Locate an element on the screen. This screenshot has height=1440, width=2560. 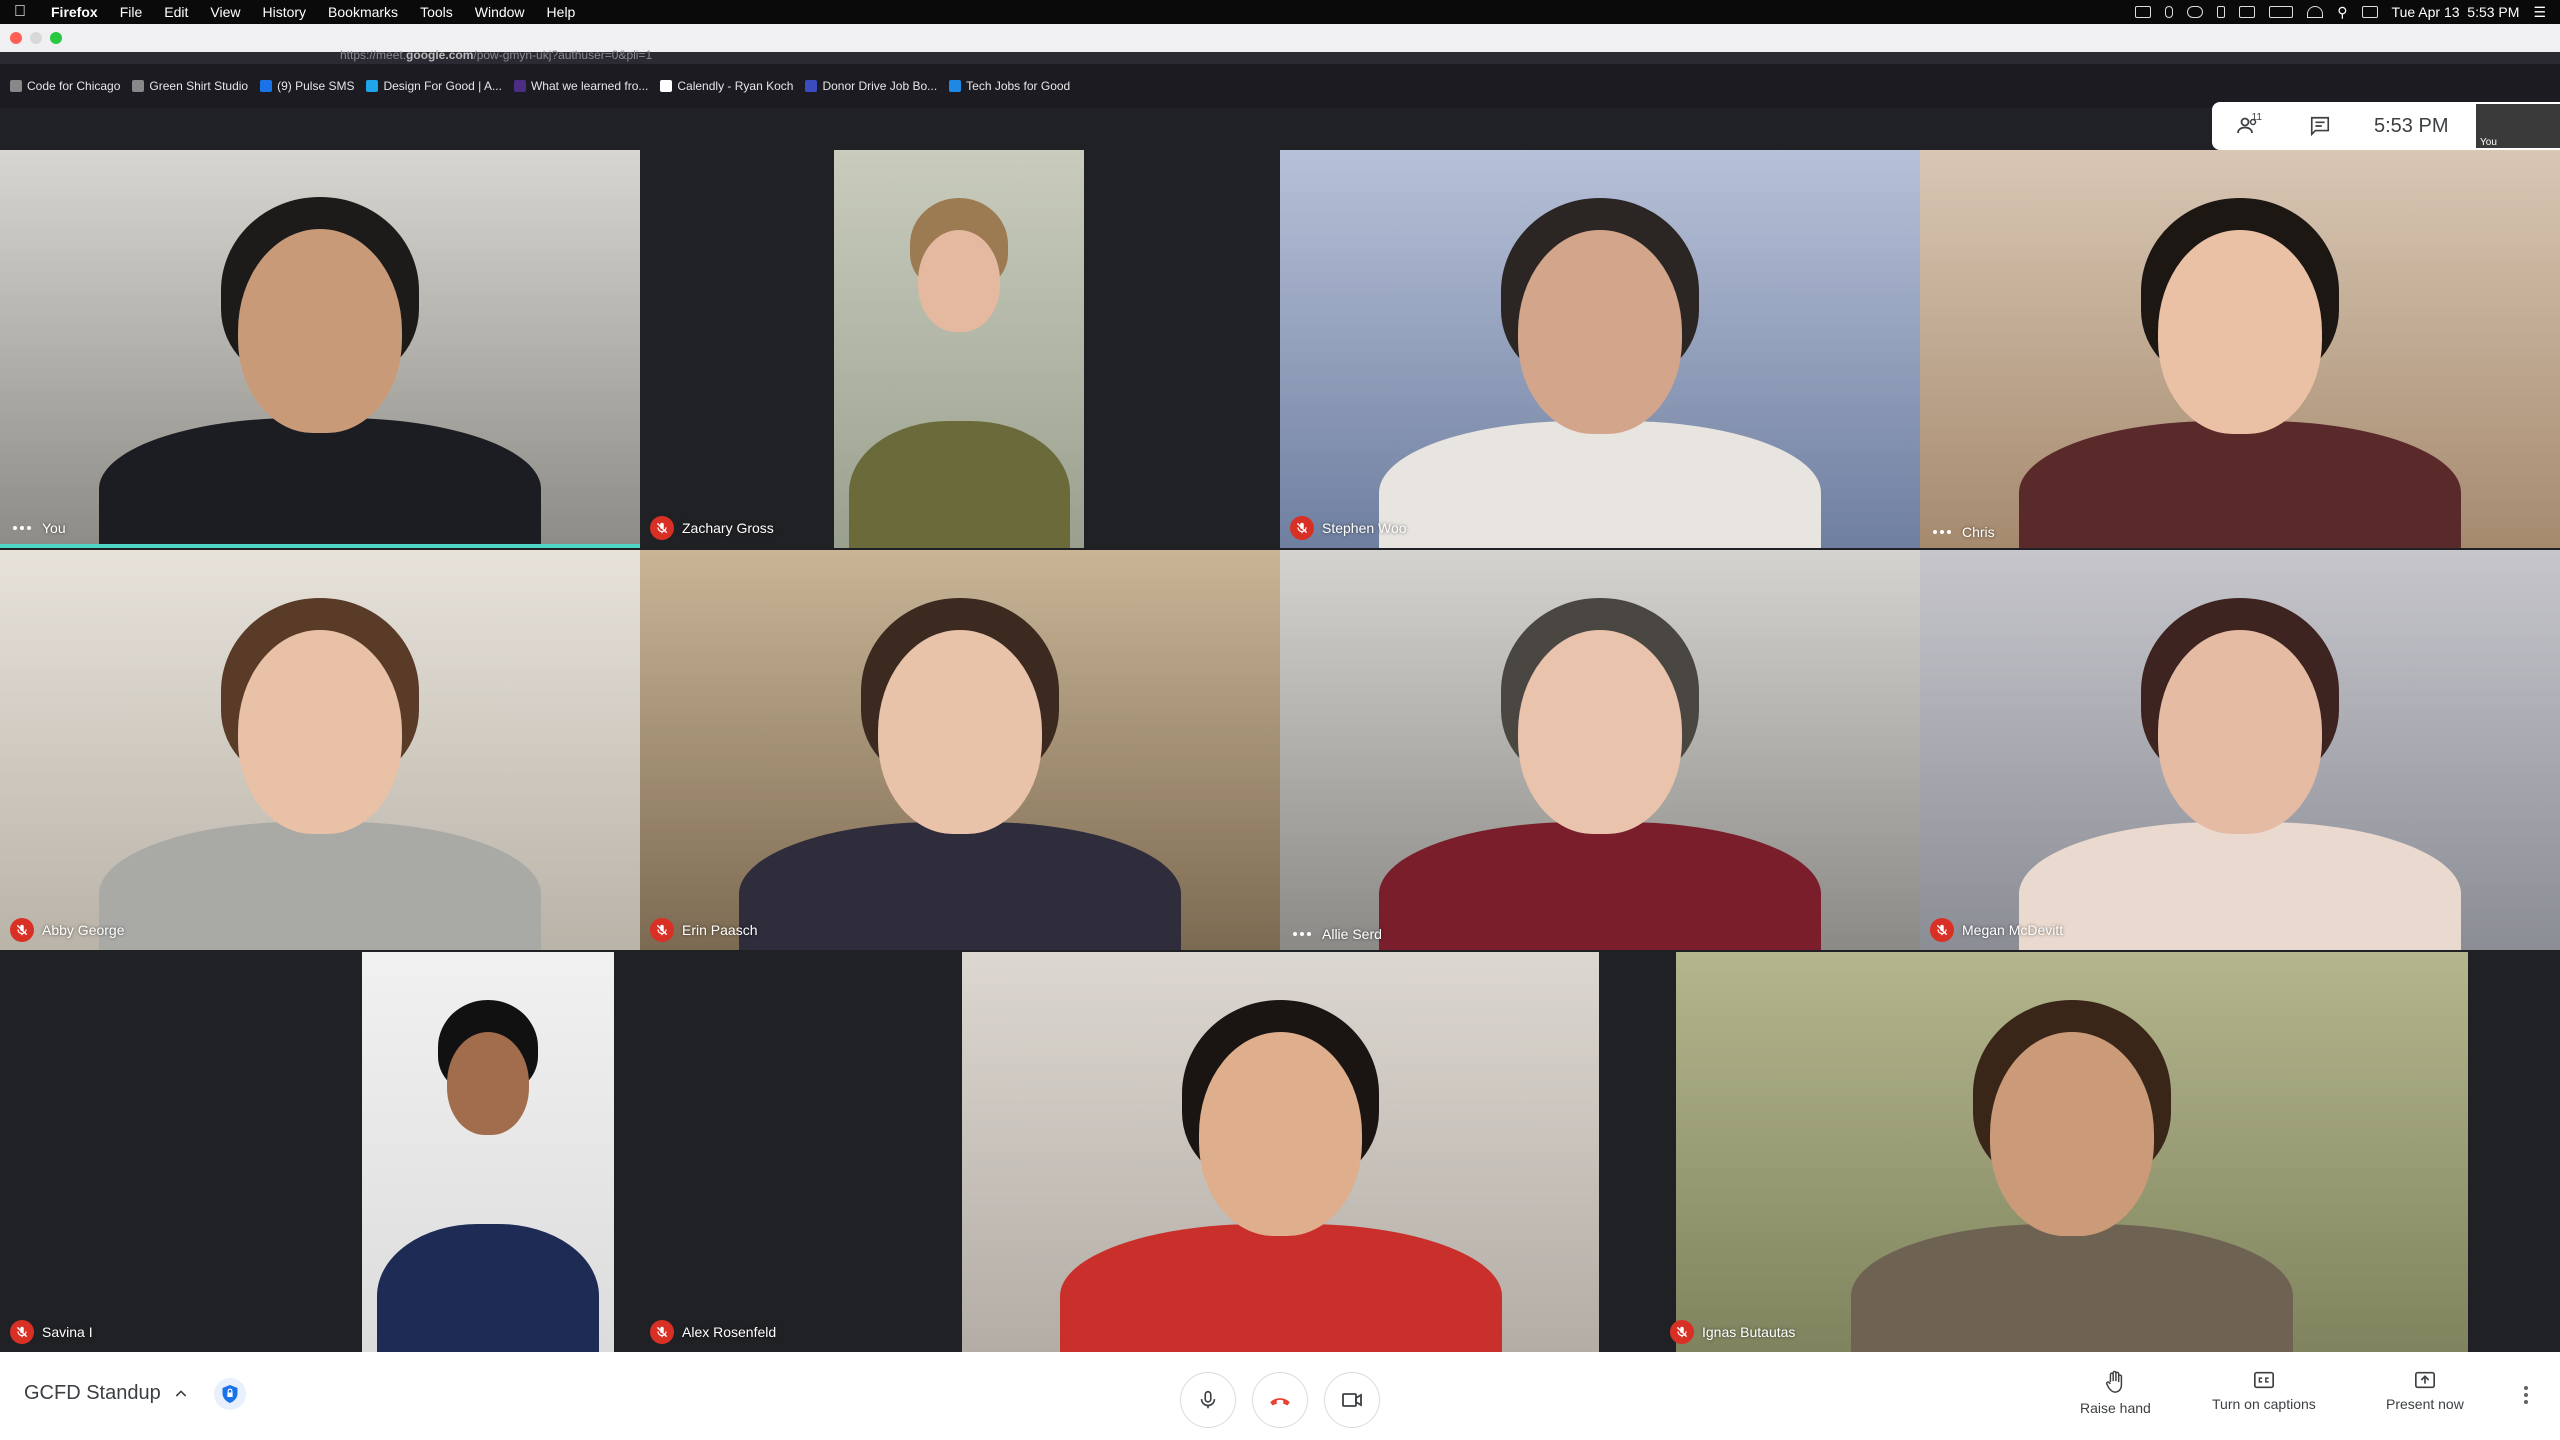
speaking-dots-icon is located at coordinates (22, 528).